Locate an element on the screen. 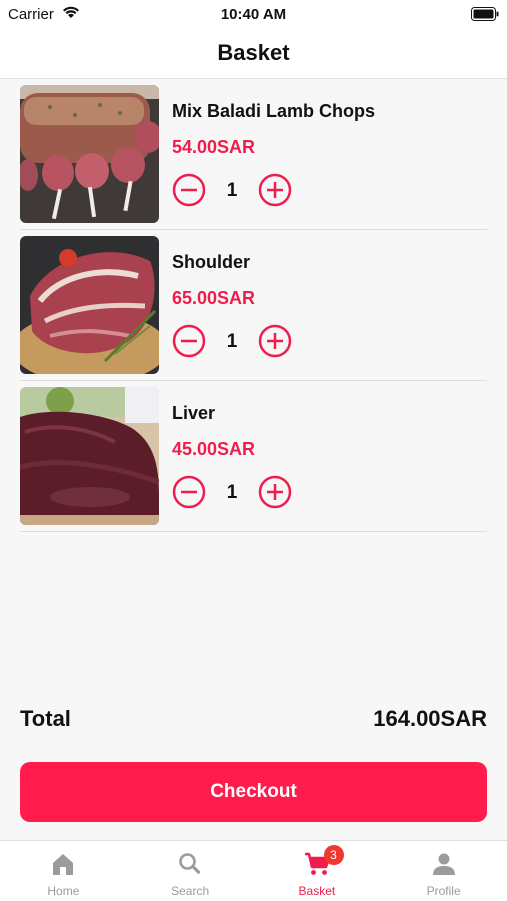 The image size is (507, 901). product-image-lamb-chops is located at coordinates (89, 154).